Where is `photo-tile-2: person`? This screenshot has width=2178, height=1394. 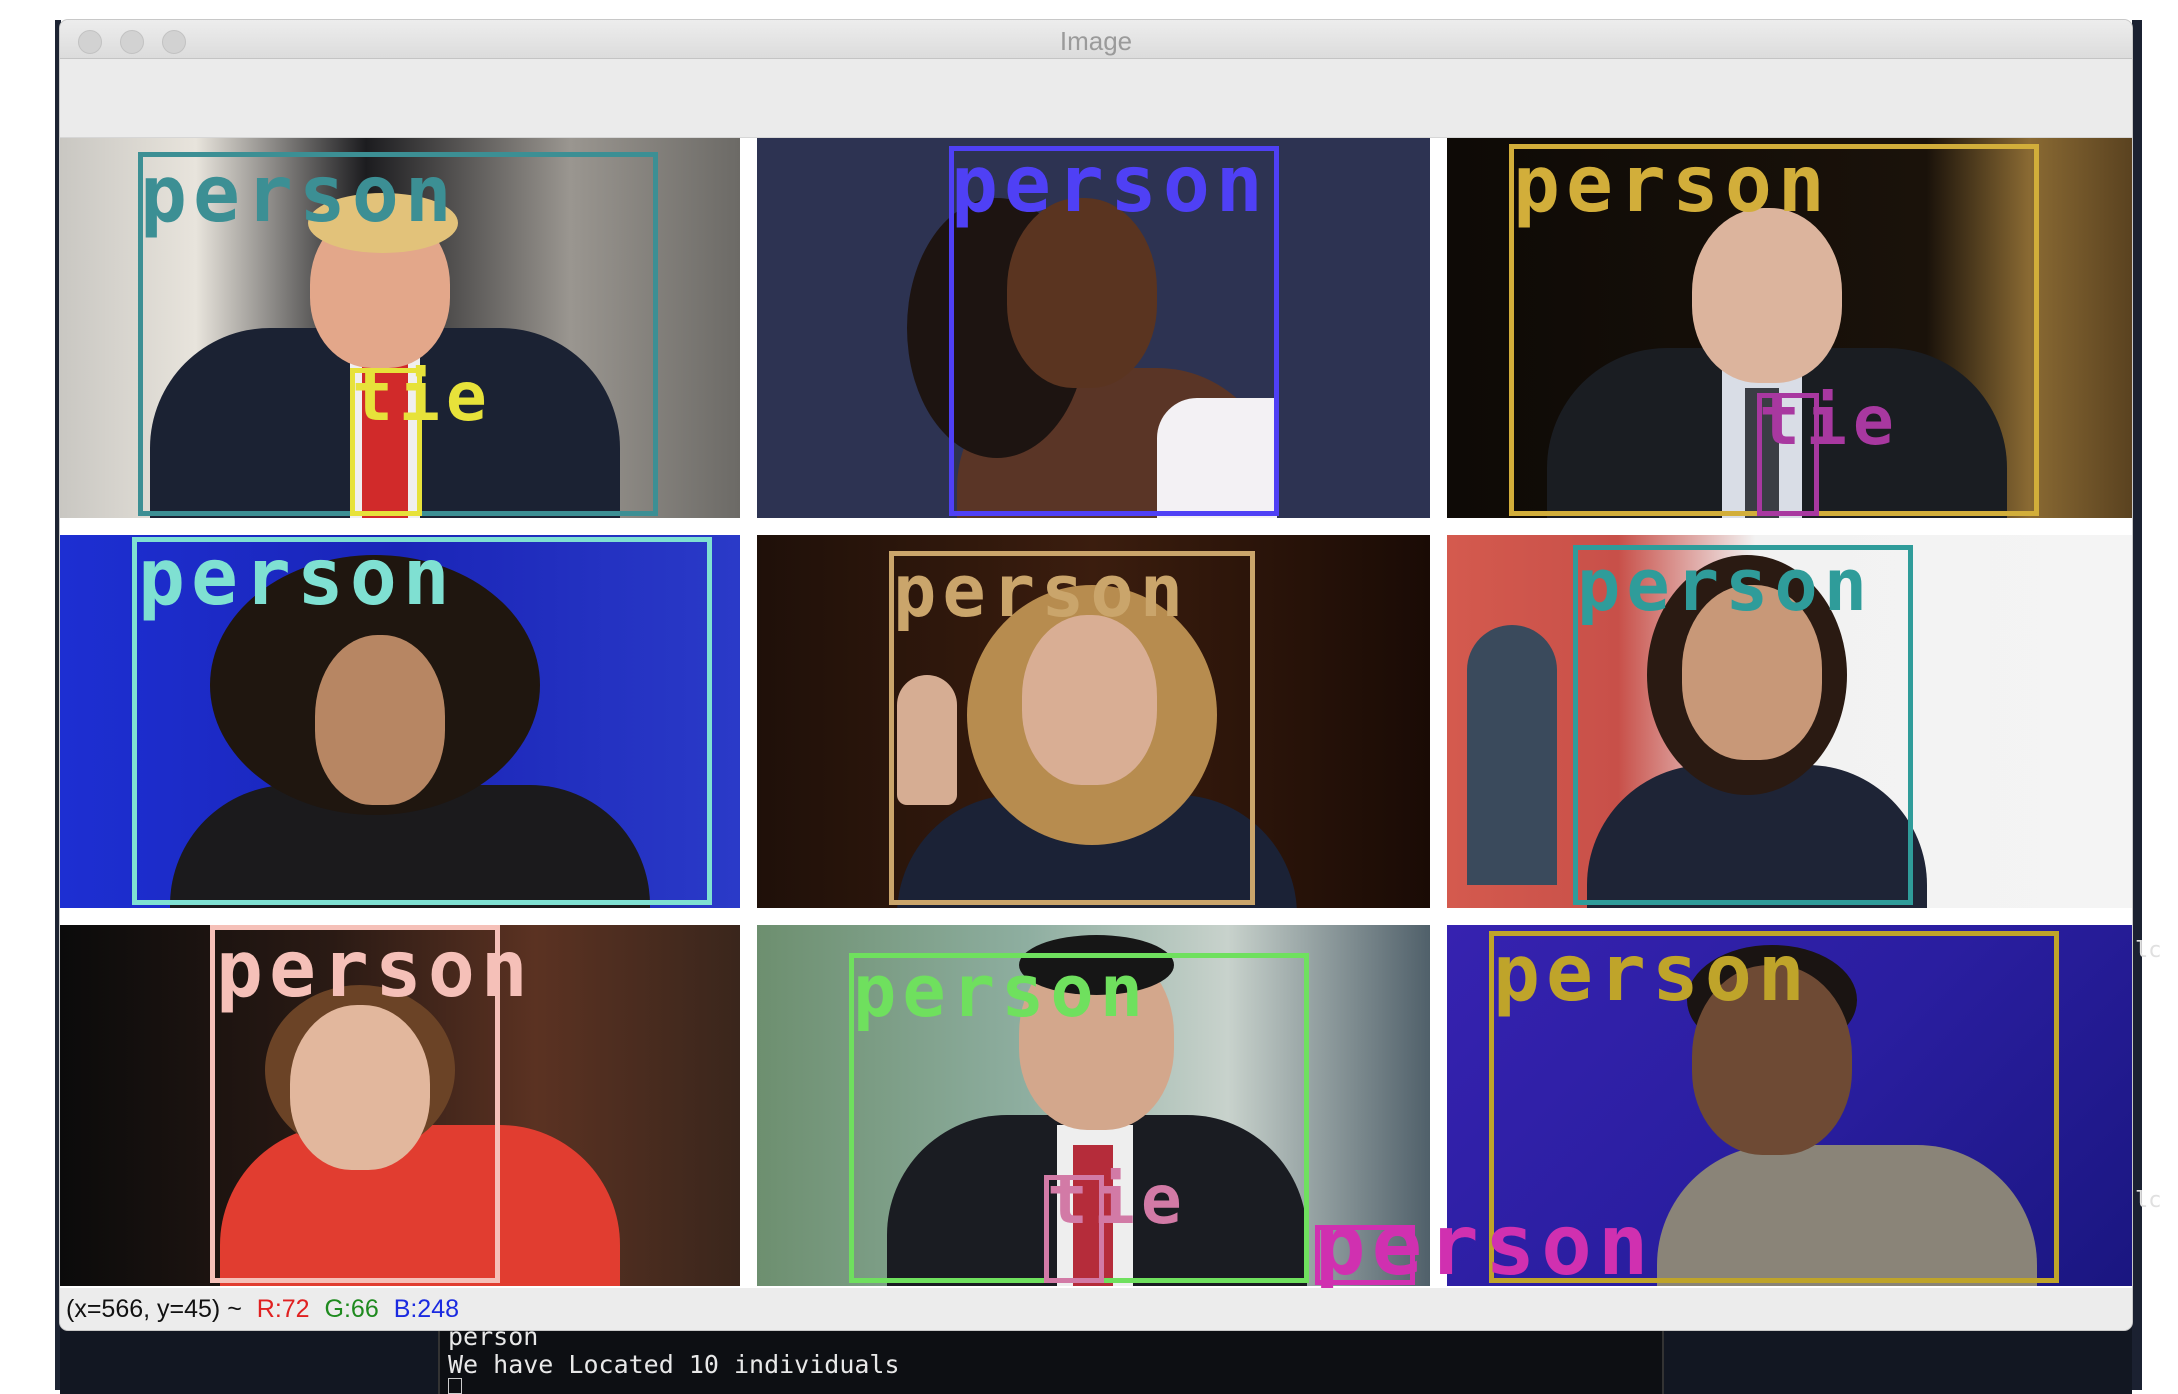
photo-tile-2: person is located at coordinates (1093, 328).